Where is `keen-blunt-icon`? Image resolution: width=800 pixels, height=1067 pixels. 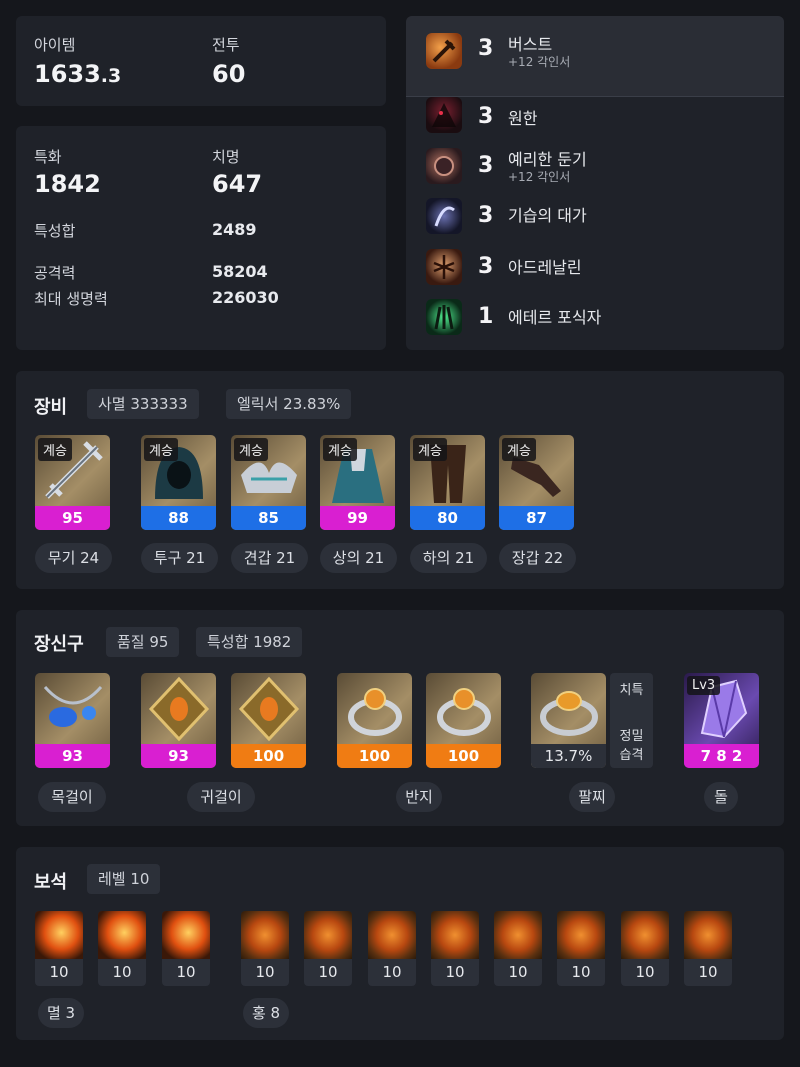 keen-blunt-icon is located at coordinates (444, 166).